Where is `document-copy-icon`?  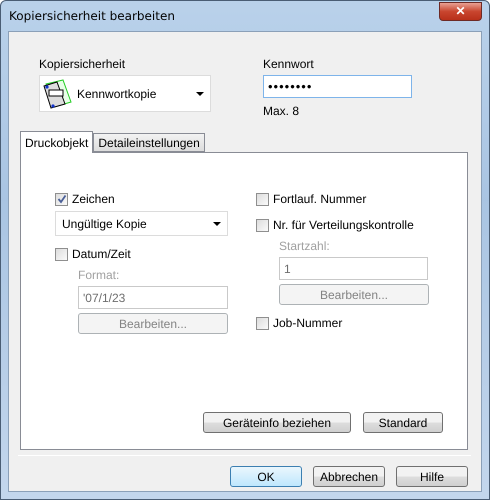
document-copy-icon is located at coordinates (58, 93).